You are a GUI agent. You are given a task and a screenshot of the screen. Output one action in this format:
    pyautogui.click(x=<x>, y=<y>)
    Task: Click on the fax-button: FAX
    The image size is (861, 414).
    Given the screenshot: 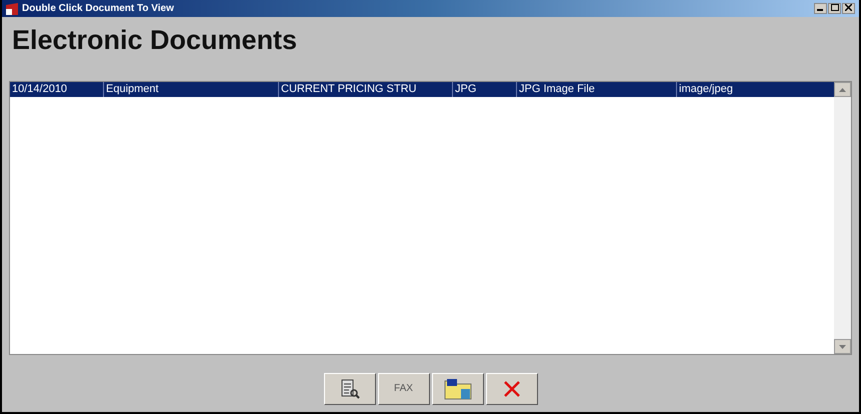 What is the action you would take?
    pyautogui.click(x=404, y=388)
    